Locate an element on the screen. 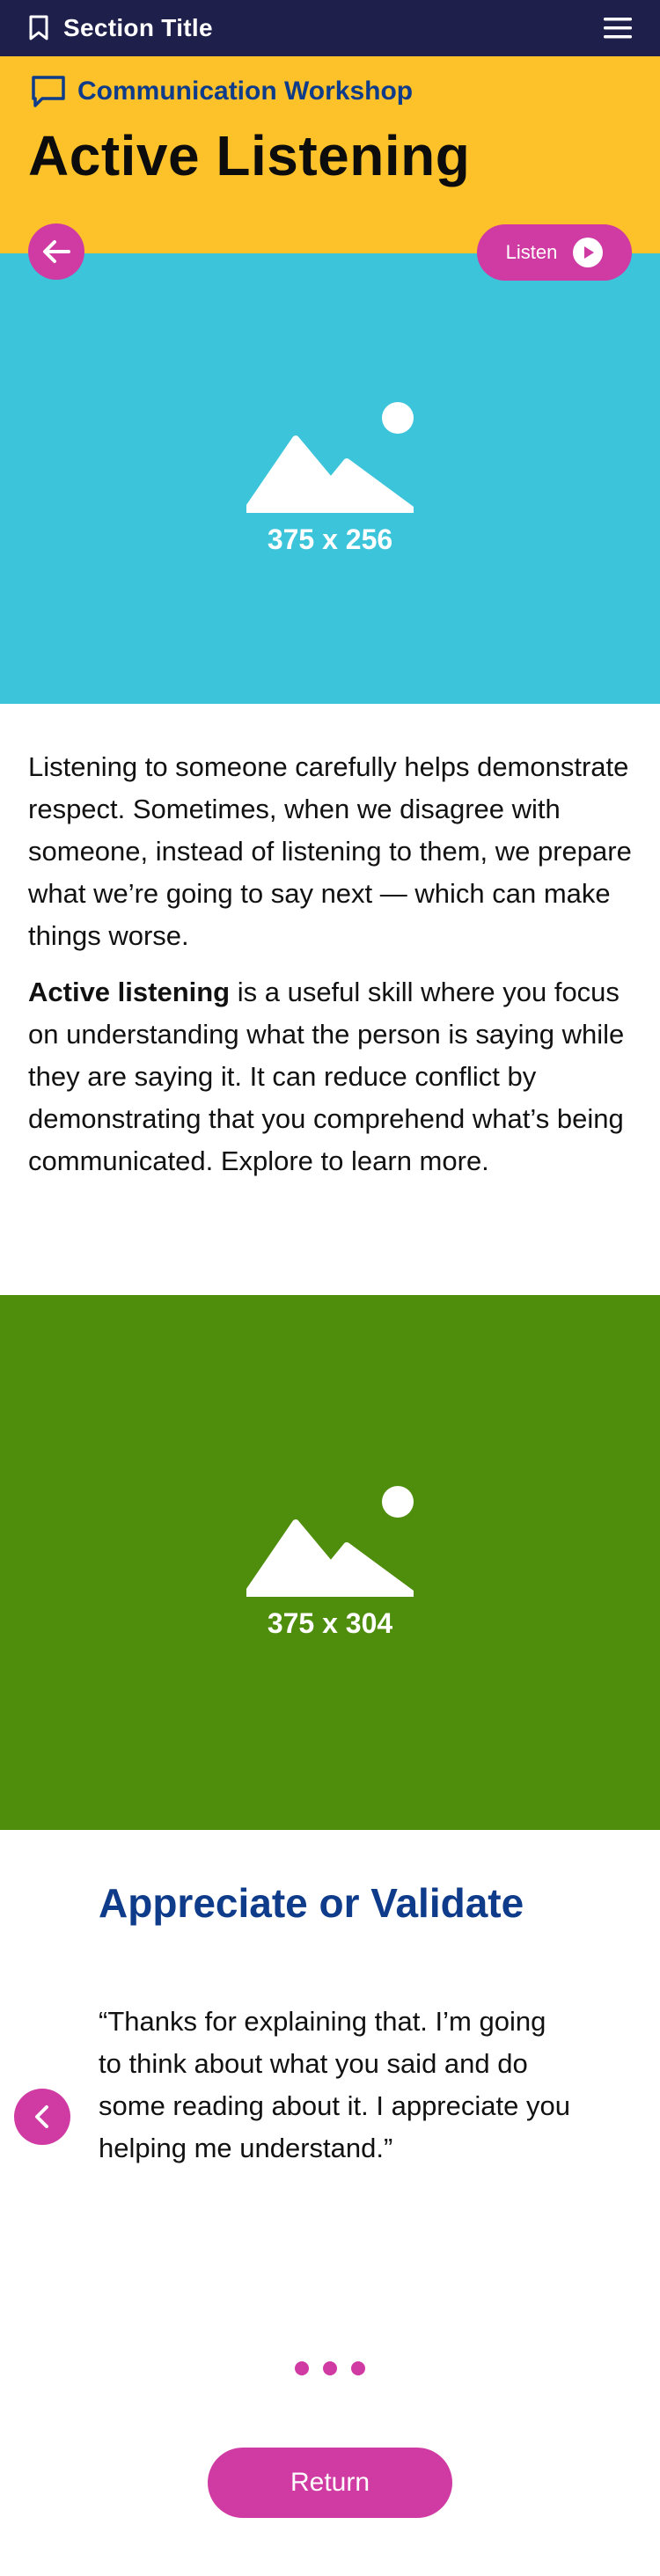 The width and height of the screenshot is (660, 2576). arrow-left-icon is located at coordinates (56, 252).